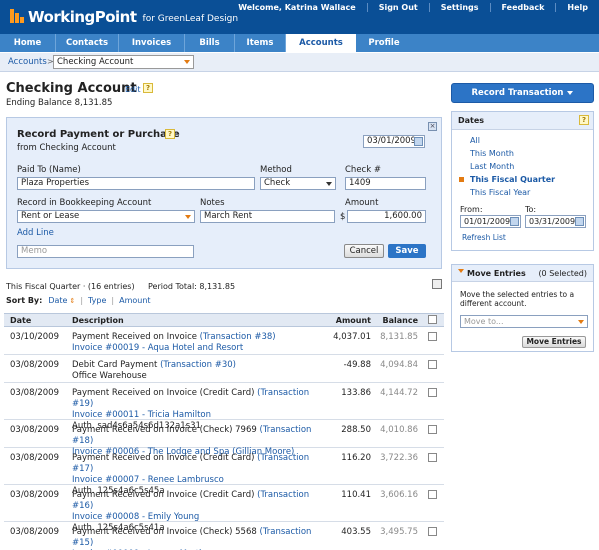 This screenshot has width=599, height=550. What do you see at coordinates (522, 93) in the screenshot?
I see `record-transaction-button: Record Transaction` at bounding box center [522, 93].